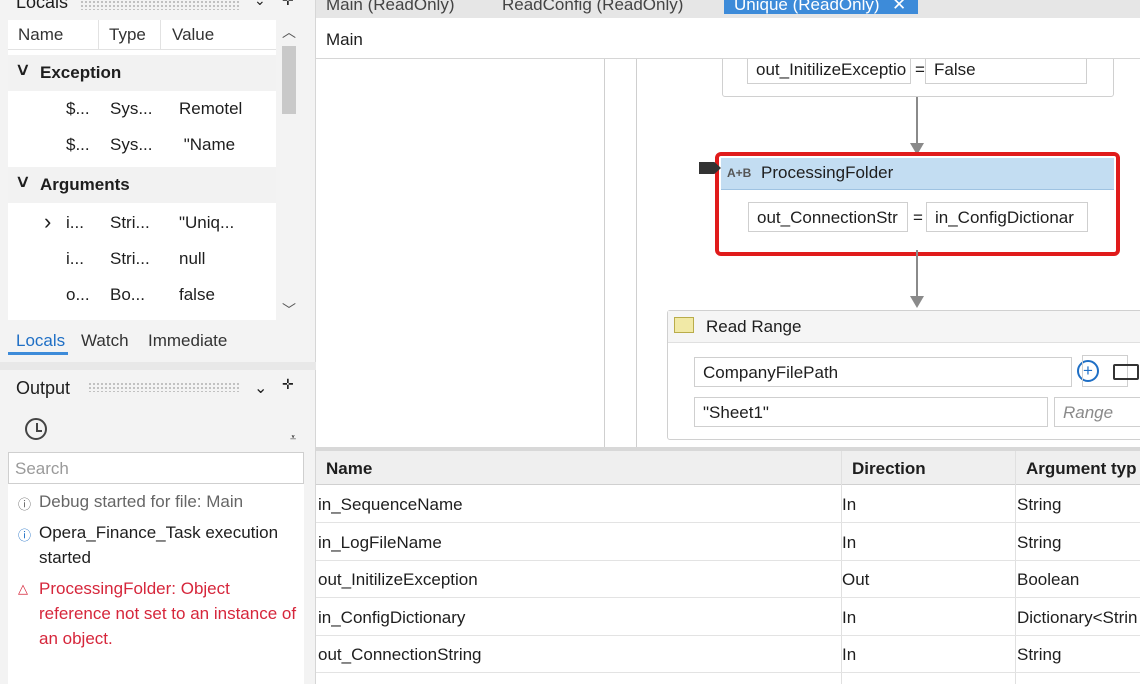 The image size is (1140, 684). I want to click on excel-icon, so click(684, 325).